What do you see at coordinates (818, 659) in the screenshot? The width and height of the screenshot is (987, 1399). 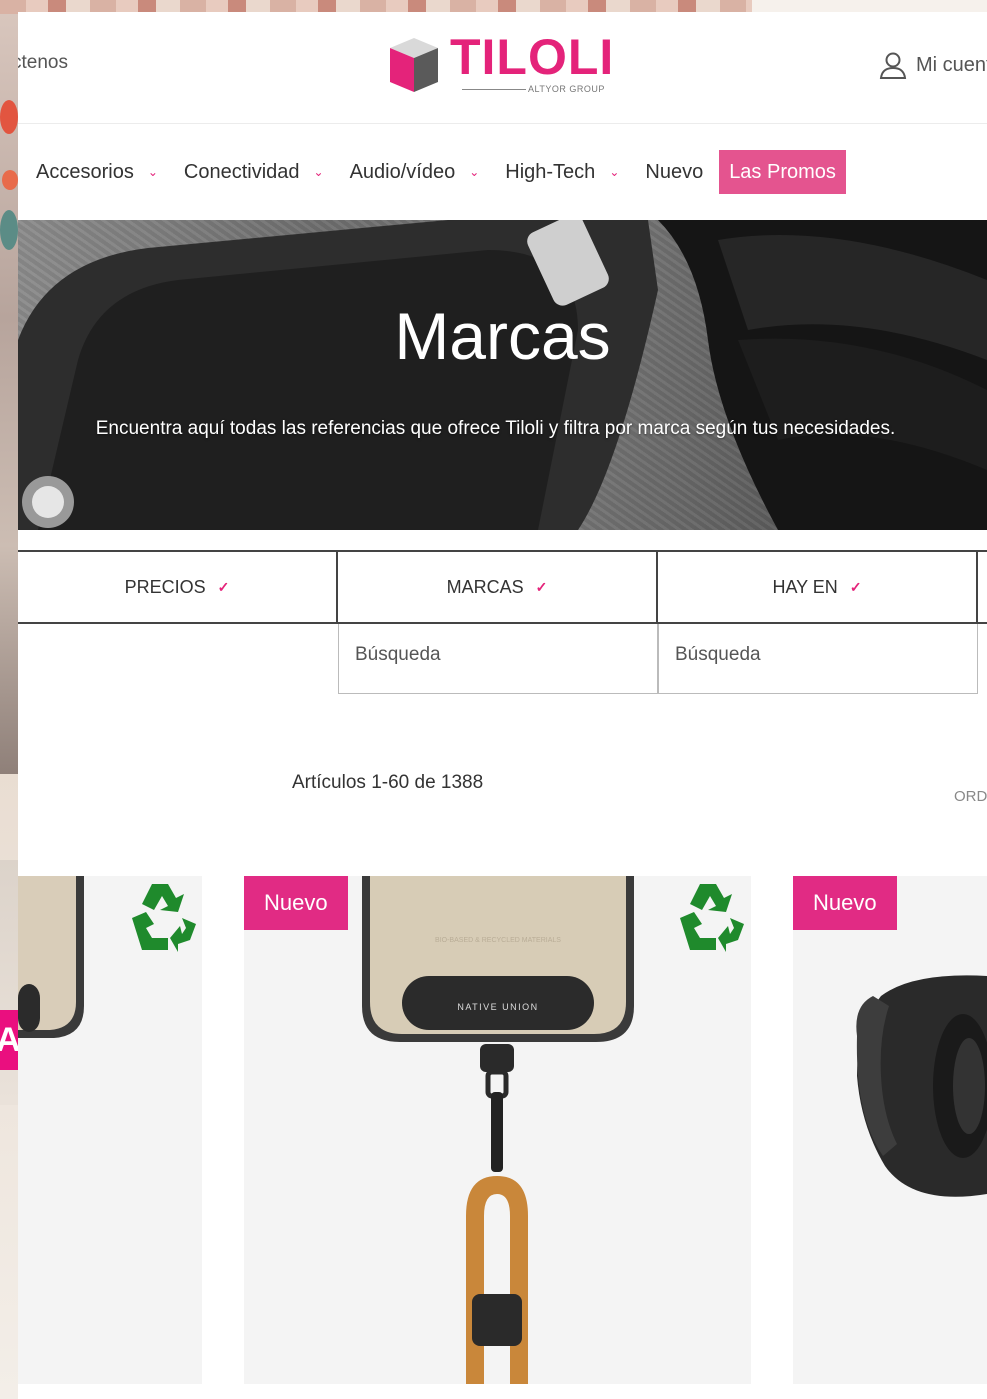 I see `hay-en-search-input: Búsqueda` at bounding box center [818, 659].